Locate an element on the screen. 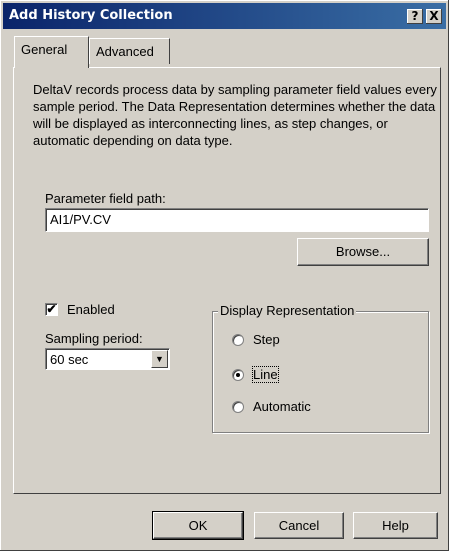 The width and height of the screenshot is (460, 551). radio-step-label: Step is located at coordinates (266, 339).